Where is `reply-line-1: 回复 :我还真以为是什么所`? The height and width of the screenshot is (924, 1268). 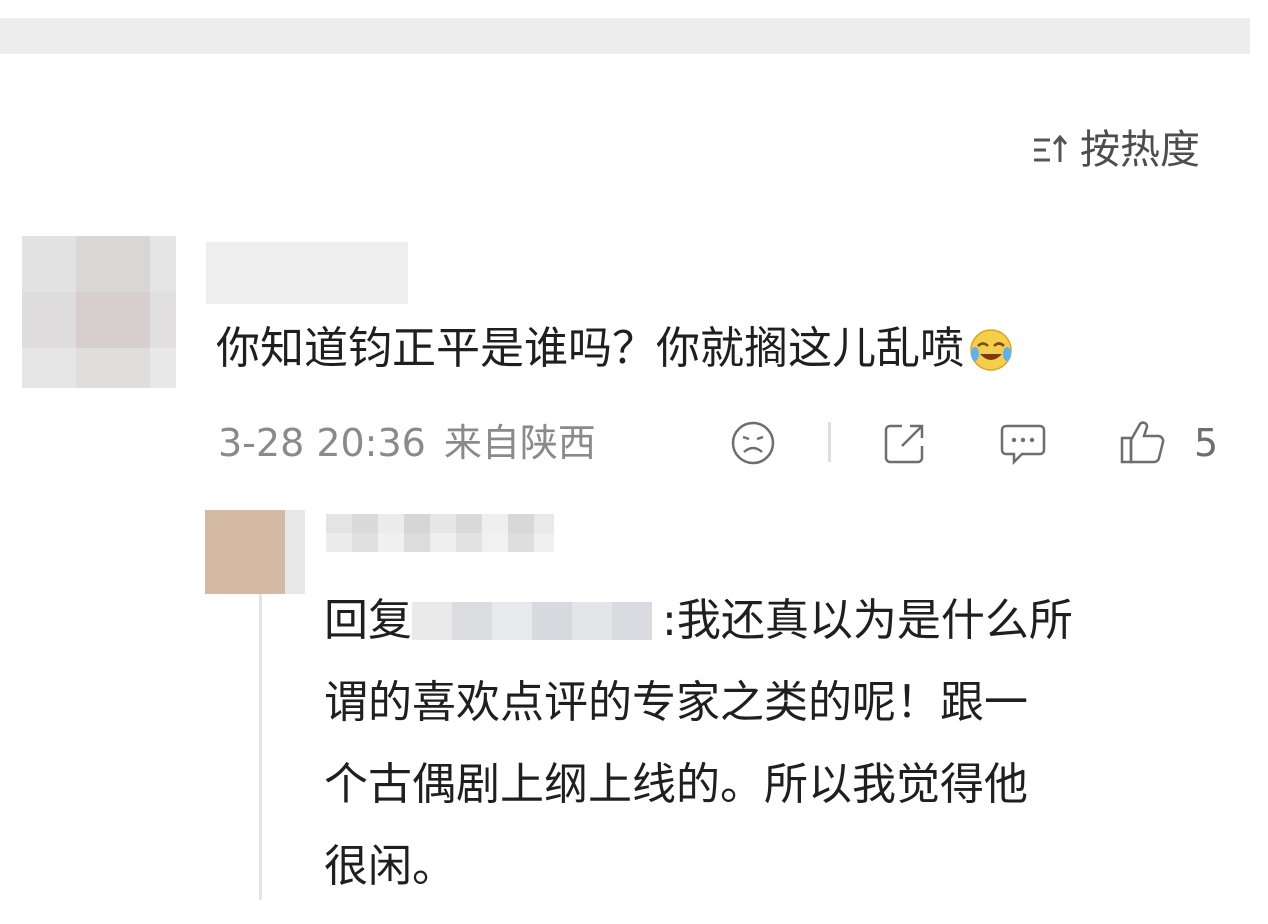 reply-line-1: 回复 :我还真以为是什么所 is located at coordinates (754, 621).